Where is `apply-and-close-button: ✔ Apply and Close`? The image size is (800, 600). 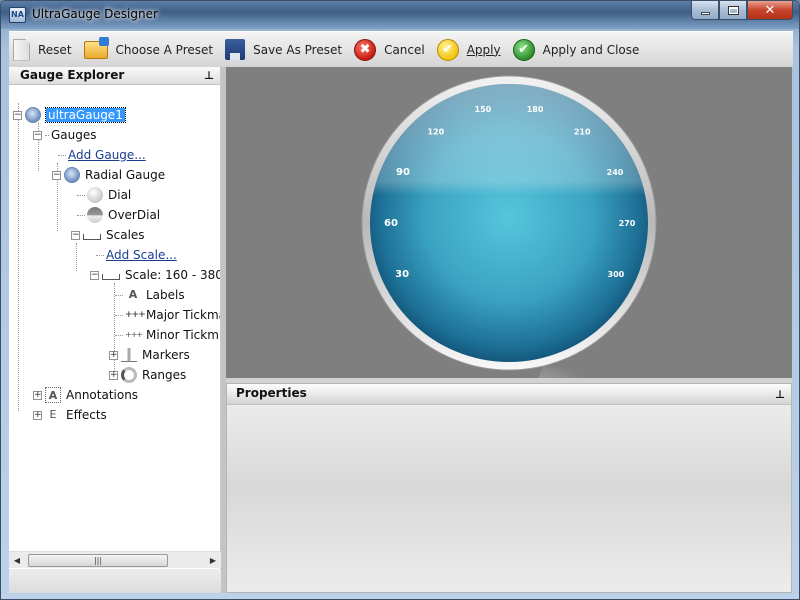 apply-and-close-button: ✔ Apply and Close is located at coordinates (576, 50).